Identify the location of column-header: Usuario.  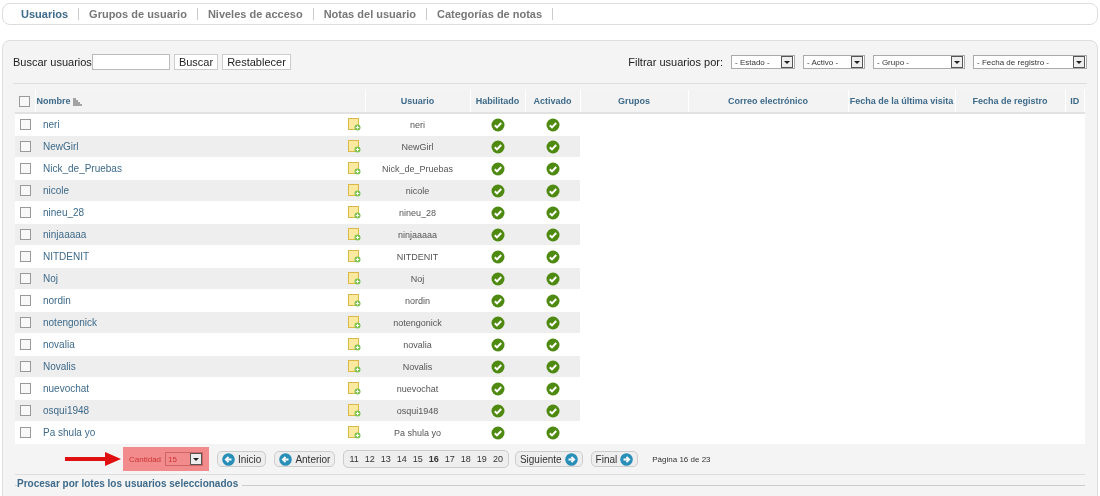
(417, 101).